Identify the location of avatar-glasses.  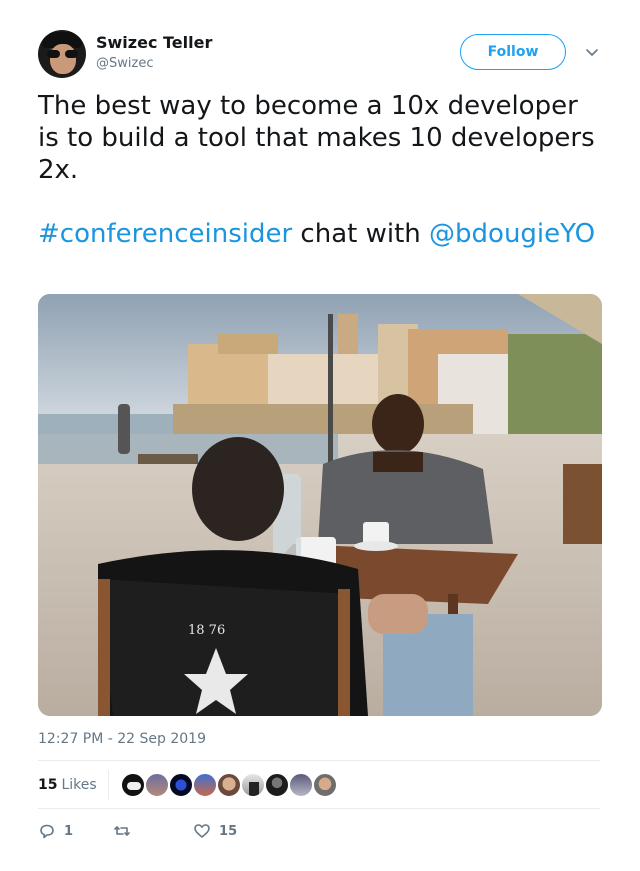
(62, 54).